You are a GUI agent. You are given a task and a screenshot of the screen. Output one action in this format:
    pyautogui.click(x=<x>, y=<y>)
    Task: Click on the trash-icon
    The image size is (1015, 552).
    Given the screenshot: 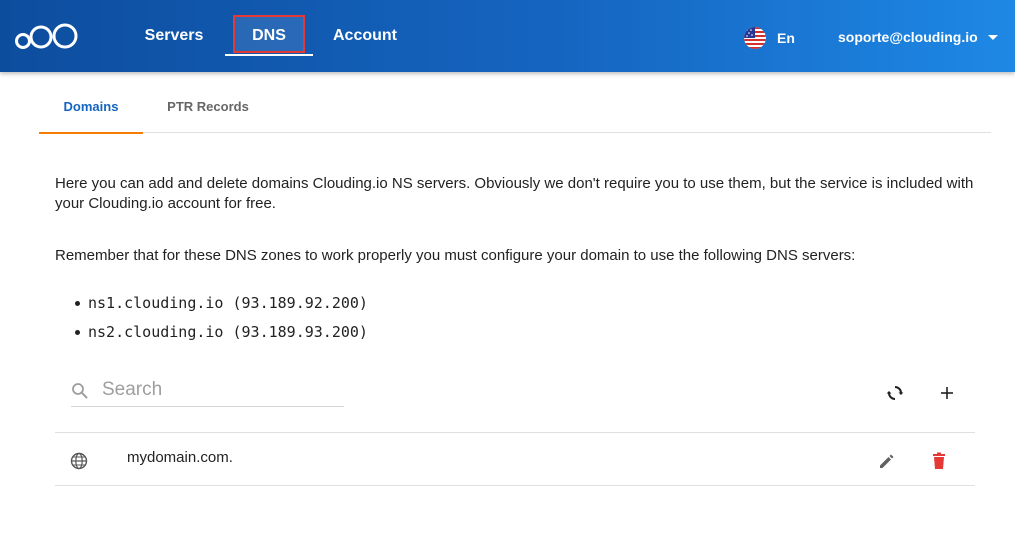 What is the action you would take?
    pyautogui.click(x=939, y=460)
    